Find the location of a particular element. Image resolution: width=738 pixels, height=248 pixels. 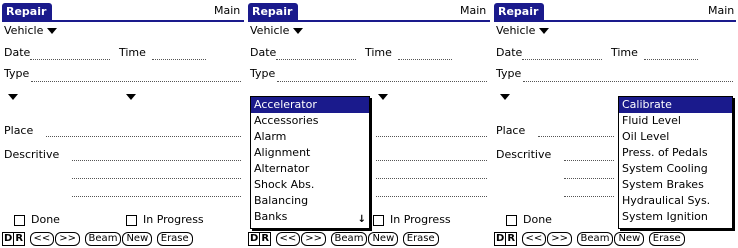

list-item: Balancing is located at coordinates (310, 201).